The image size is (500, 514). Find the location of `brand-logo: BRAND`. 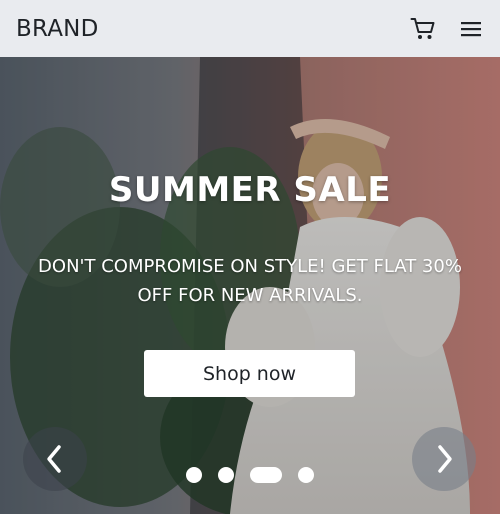

brand-logo: BRAND is located at coordinates (57, 29).